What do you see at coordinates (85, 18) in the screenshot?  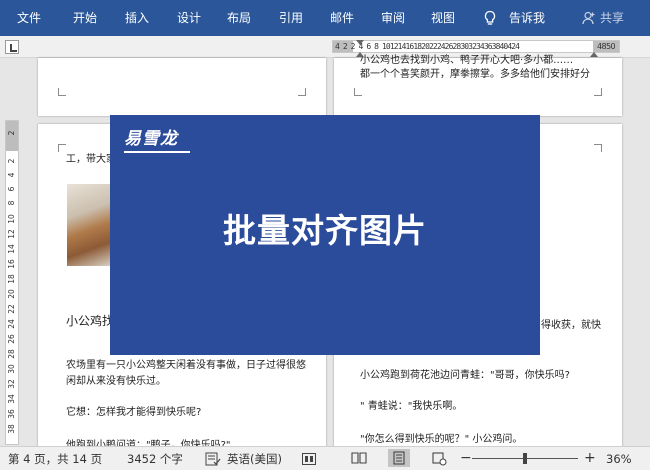 I see `tab-home: 开始` at bounding box center [85, 18].